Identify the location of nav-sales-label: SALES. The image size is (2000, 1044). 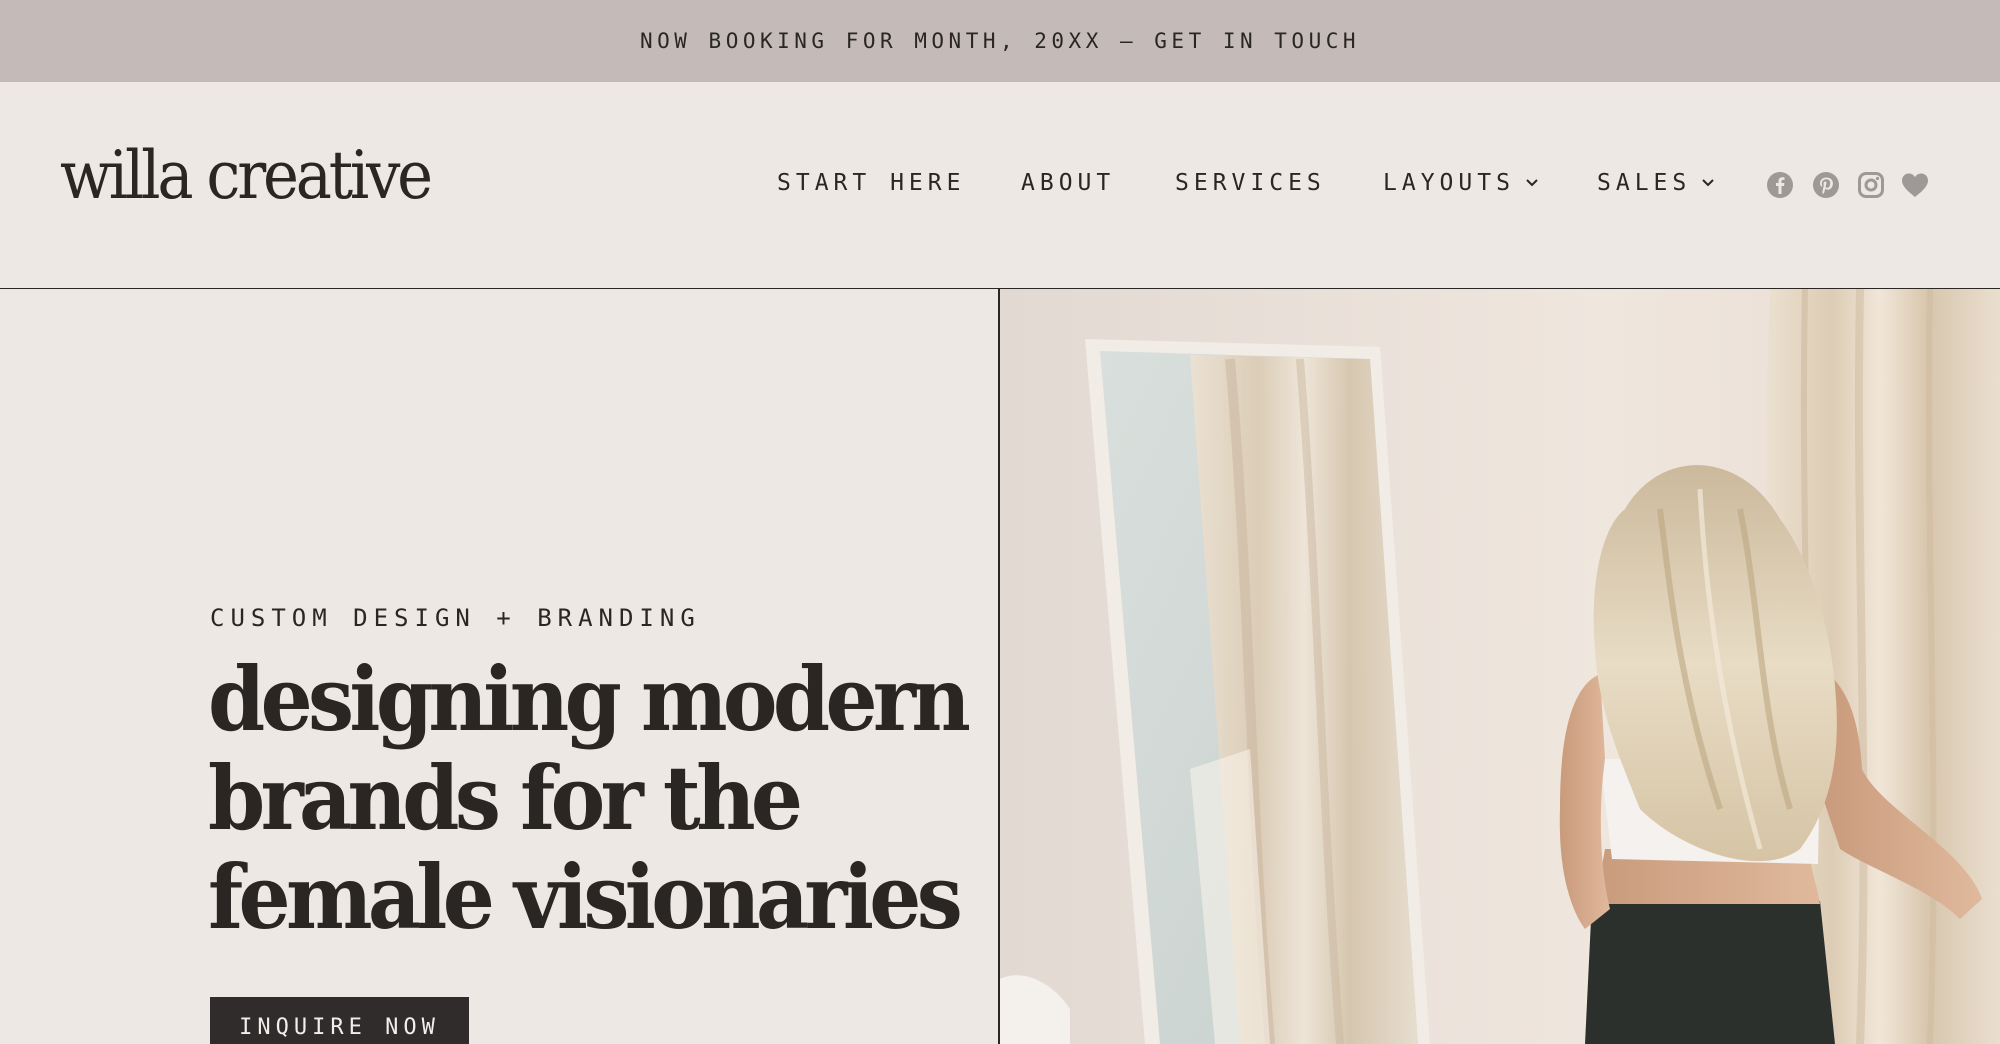
(1644, 183).